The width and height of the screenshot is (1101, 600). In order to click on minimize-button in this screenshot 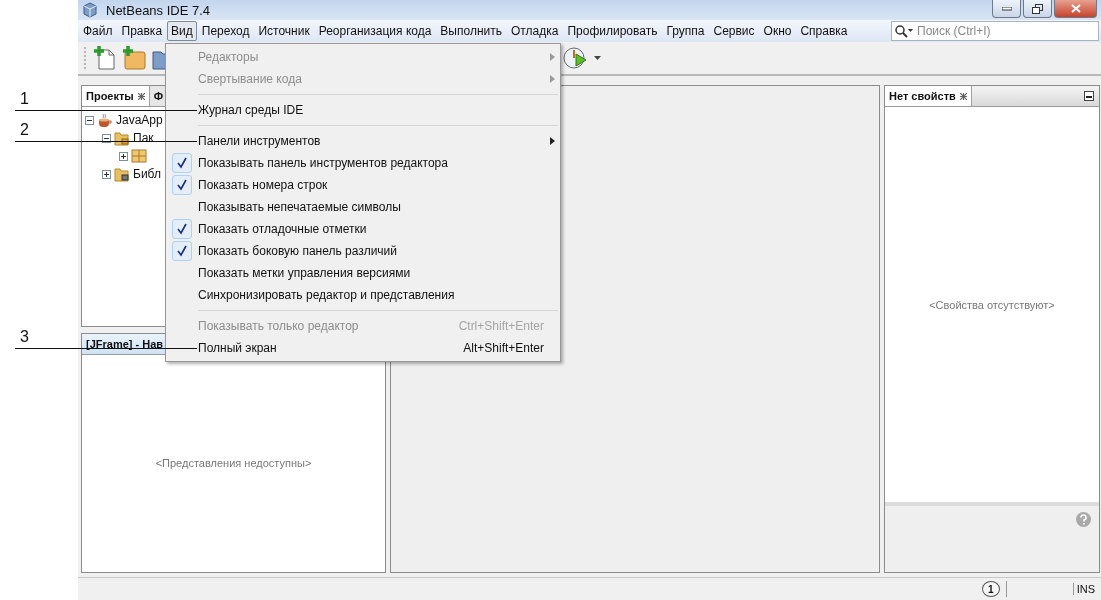, I will do `click(1006, 9)`.